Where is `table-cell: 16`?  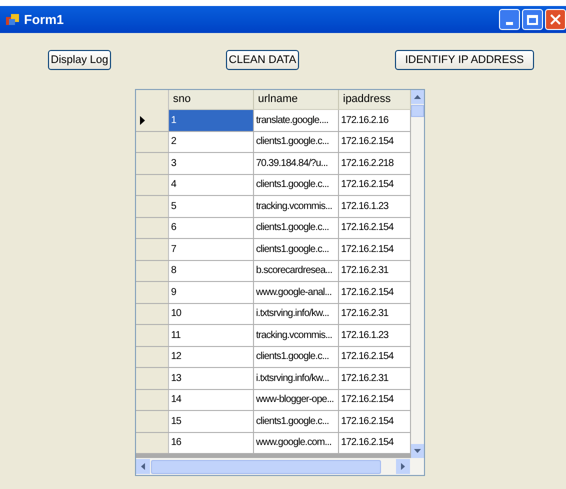
table-cell: 16 is located at coordinates (211, 442).